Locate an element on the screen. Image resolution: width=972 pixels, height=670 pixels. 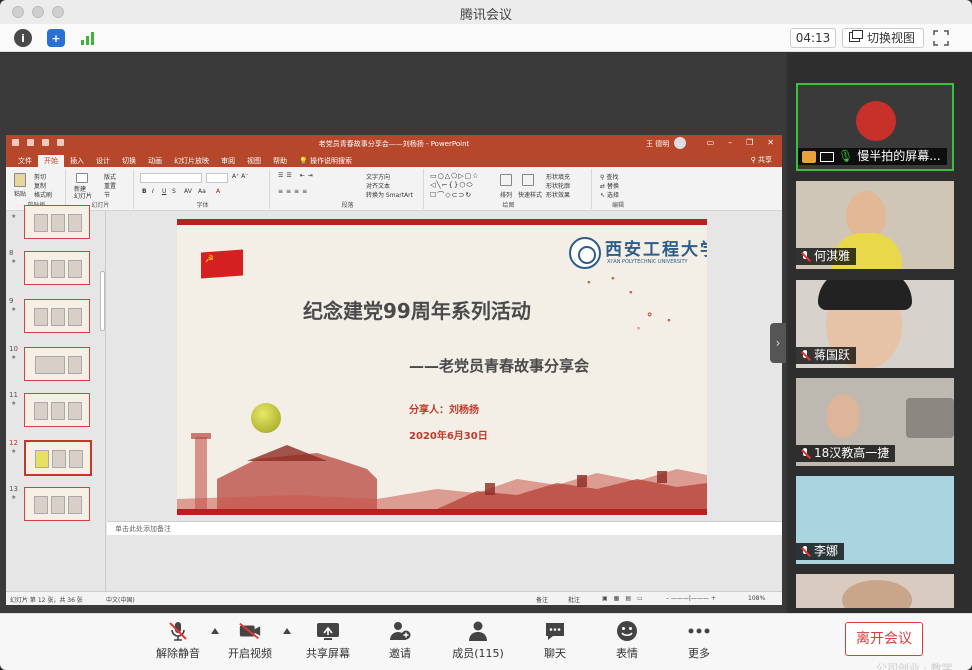
speaker-notes-field: 单击此处添加备注 is located at coordinates (444, 528).